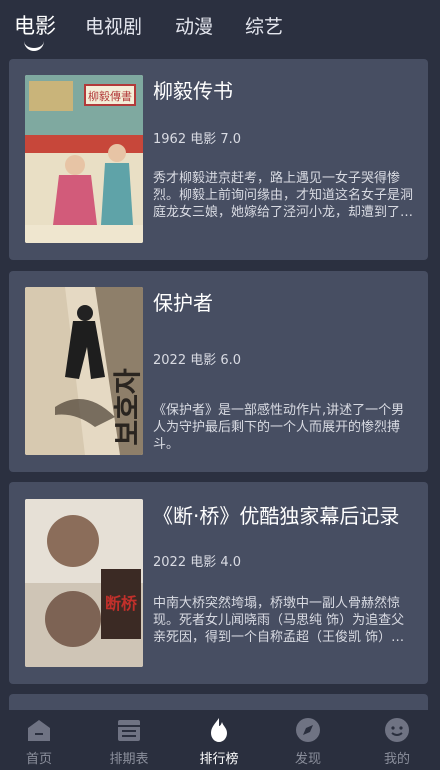 Image resolution: width=440 pixels, height=770 pixels. I want to click on movie-poster: 断桥, so click(84, 583).